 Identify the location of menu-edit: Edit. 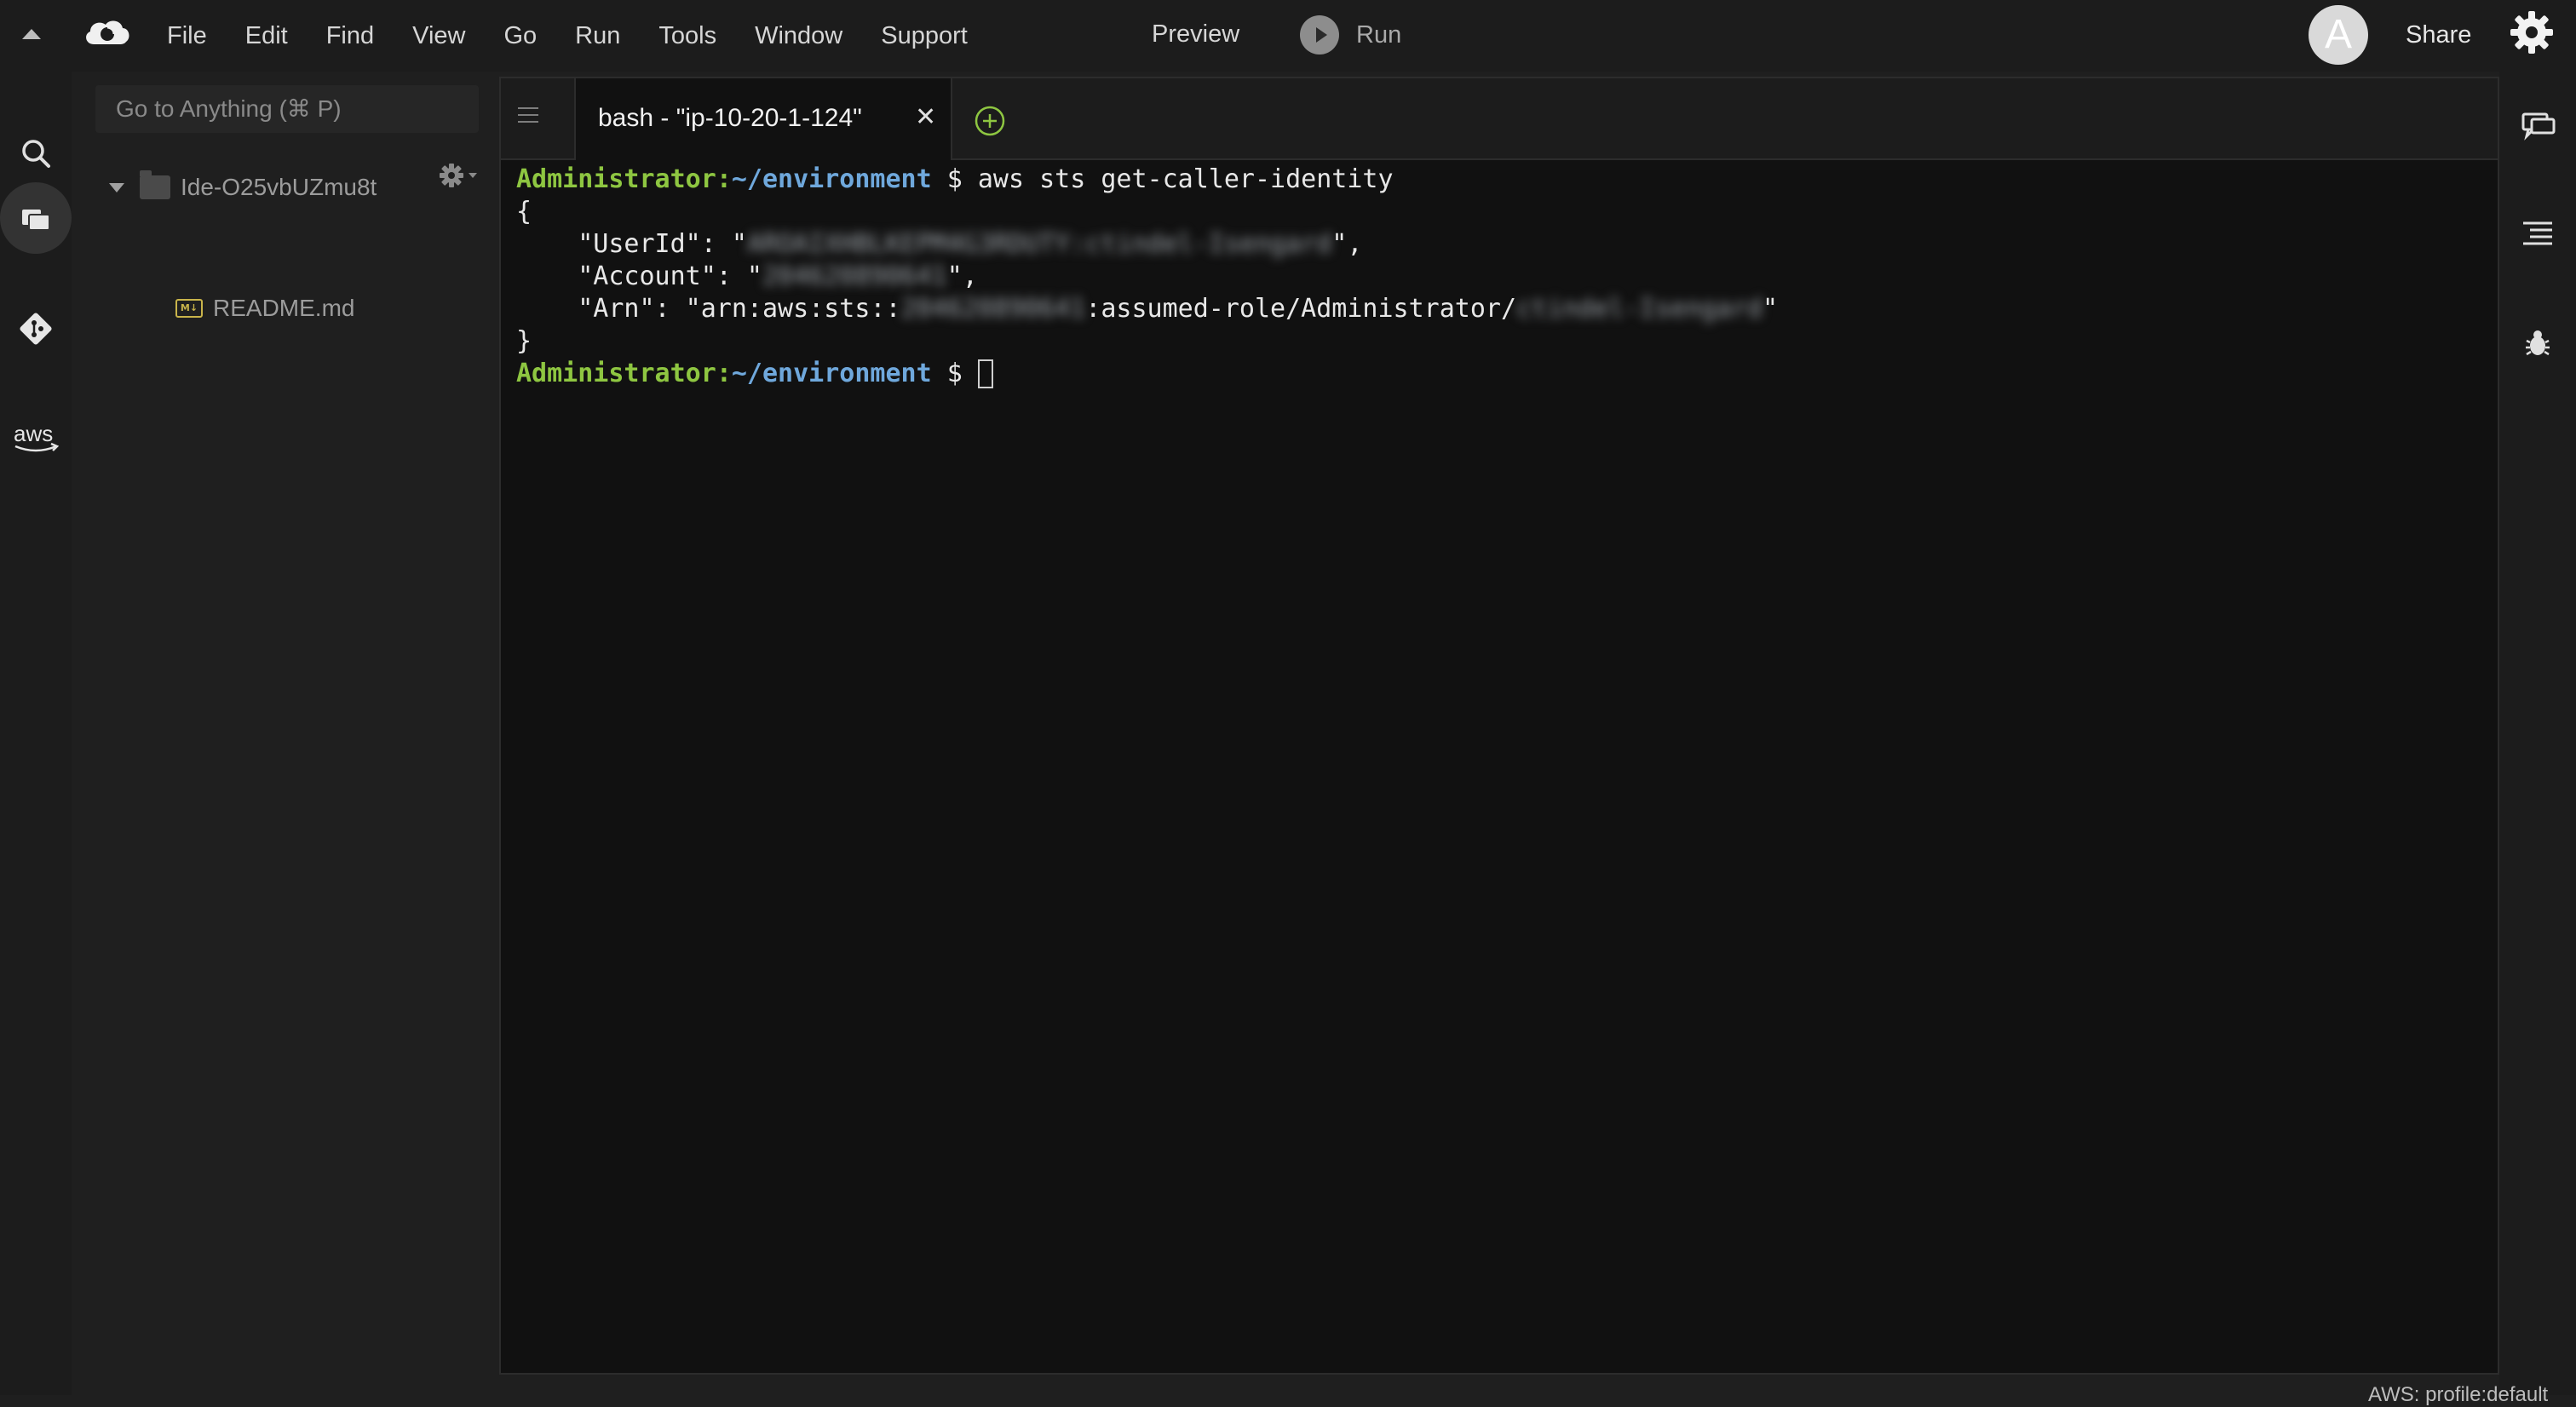
(267, 36).